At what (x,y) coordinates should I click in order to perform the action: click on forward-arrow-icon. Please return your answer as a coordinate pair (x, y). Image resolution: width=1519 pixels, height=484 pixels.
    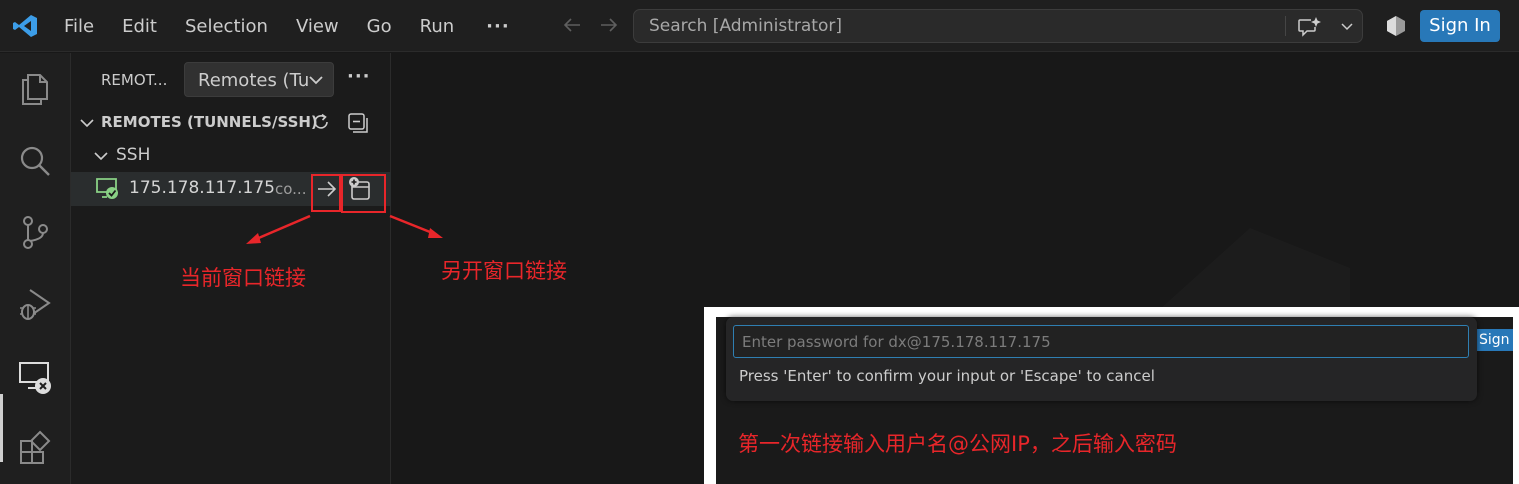
    Looking at the image, I should click on (609, 25).